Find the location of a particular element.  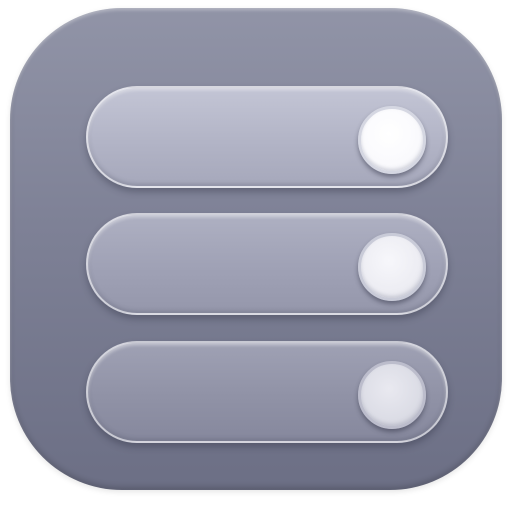

toggle-switch-2-icon is located at coordinates (267, 264).